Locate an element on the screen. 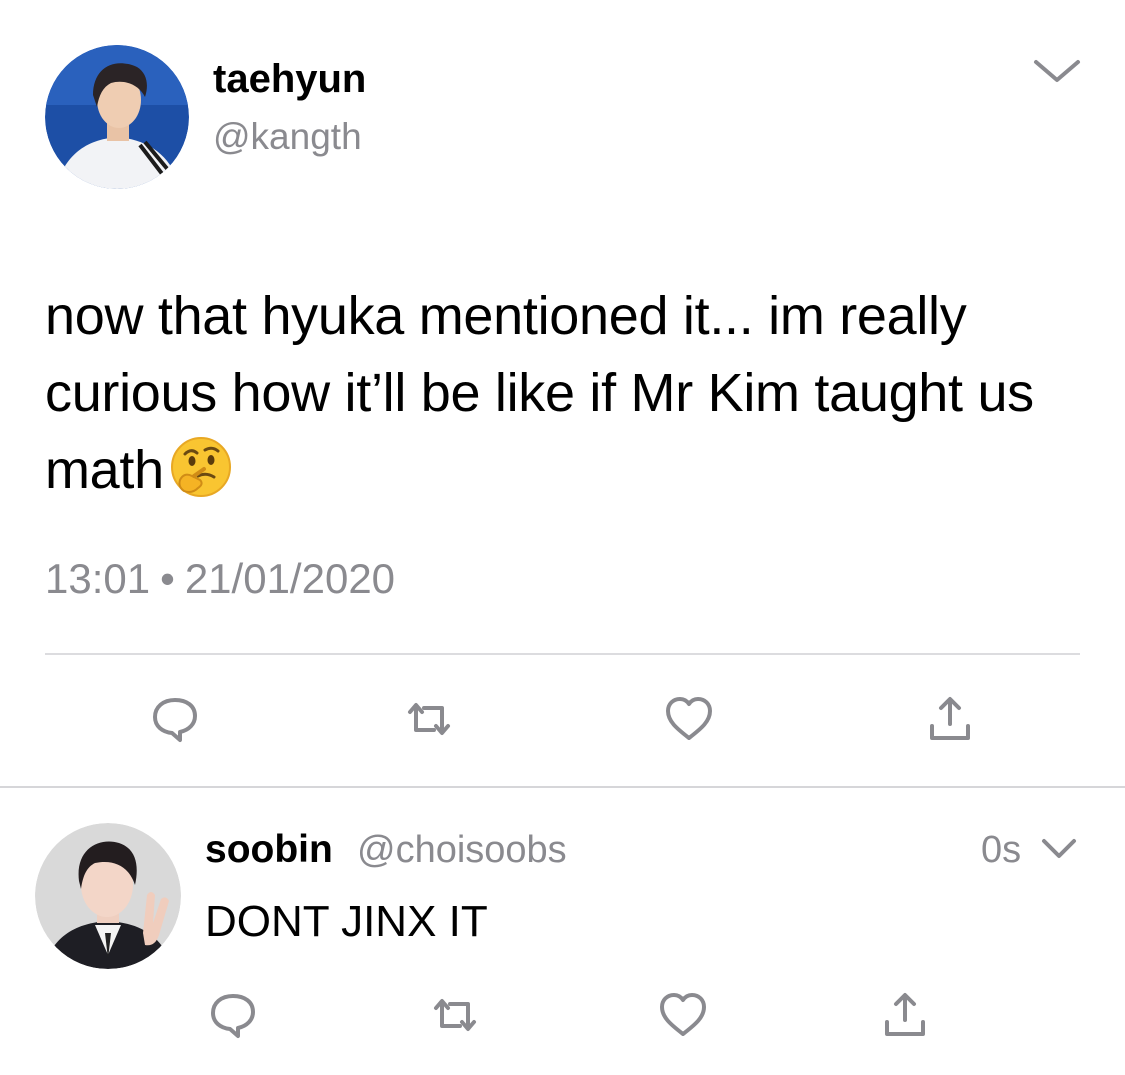 The image size is (1125, 1075). tweet-timestamp: 13:01 • 21/01/2020 is located at coordinates (220, 579).